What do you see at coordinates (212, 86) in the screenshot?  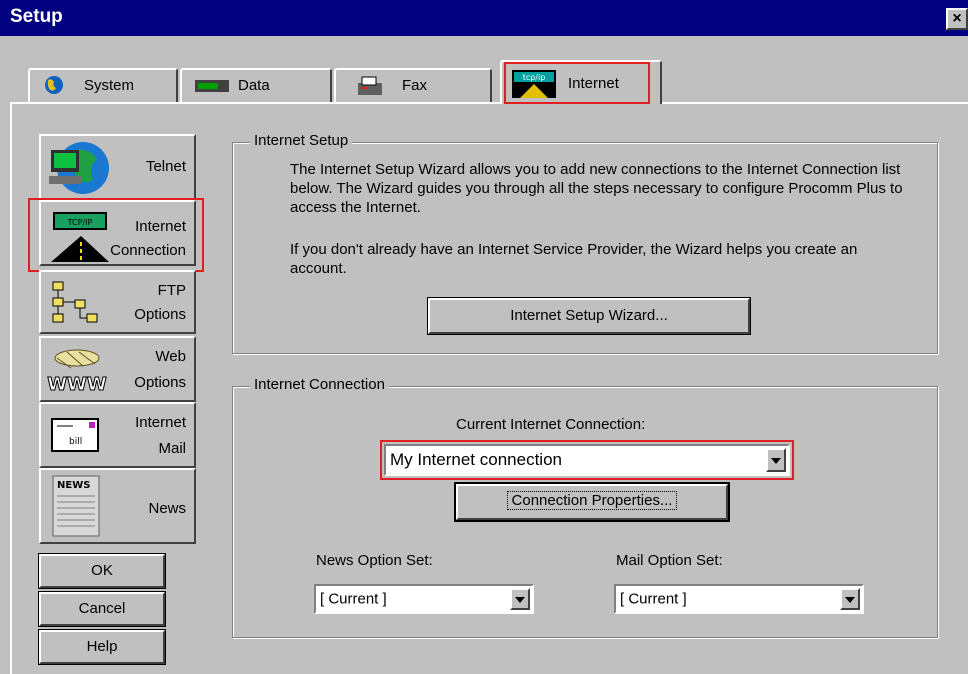 I see `modem-icon` at bounding box center [212, 86].